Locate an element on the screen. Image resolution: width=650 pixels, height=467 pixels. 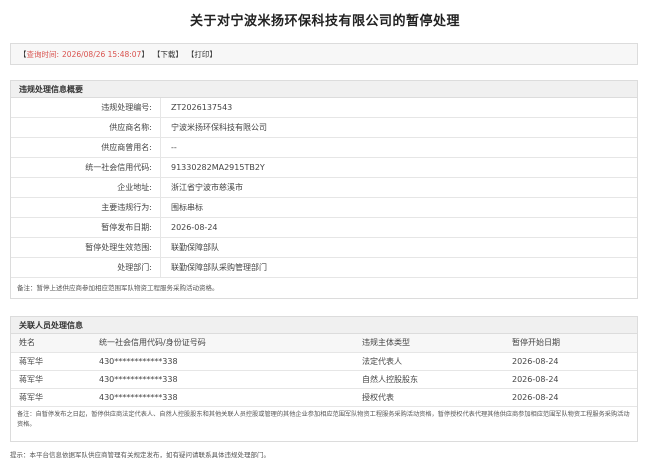
download-label: 下载 is located at coordinates (168, 54).